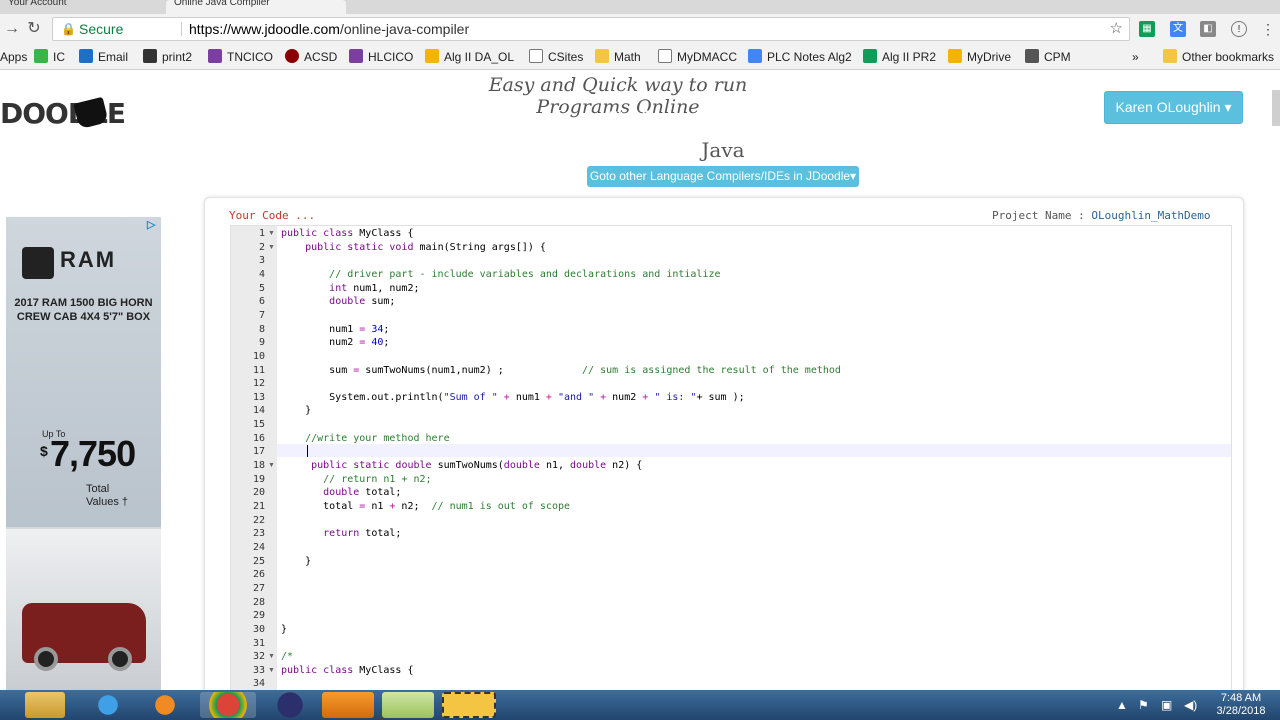 This screenshot has height=720, width=1280. Describe the element at coordinates (1241, 711) in the screenshot. I see `clock-date: 3/28/2018` at that location.